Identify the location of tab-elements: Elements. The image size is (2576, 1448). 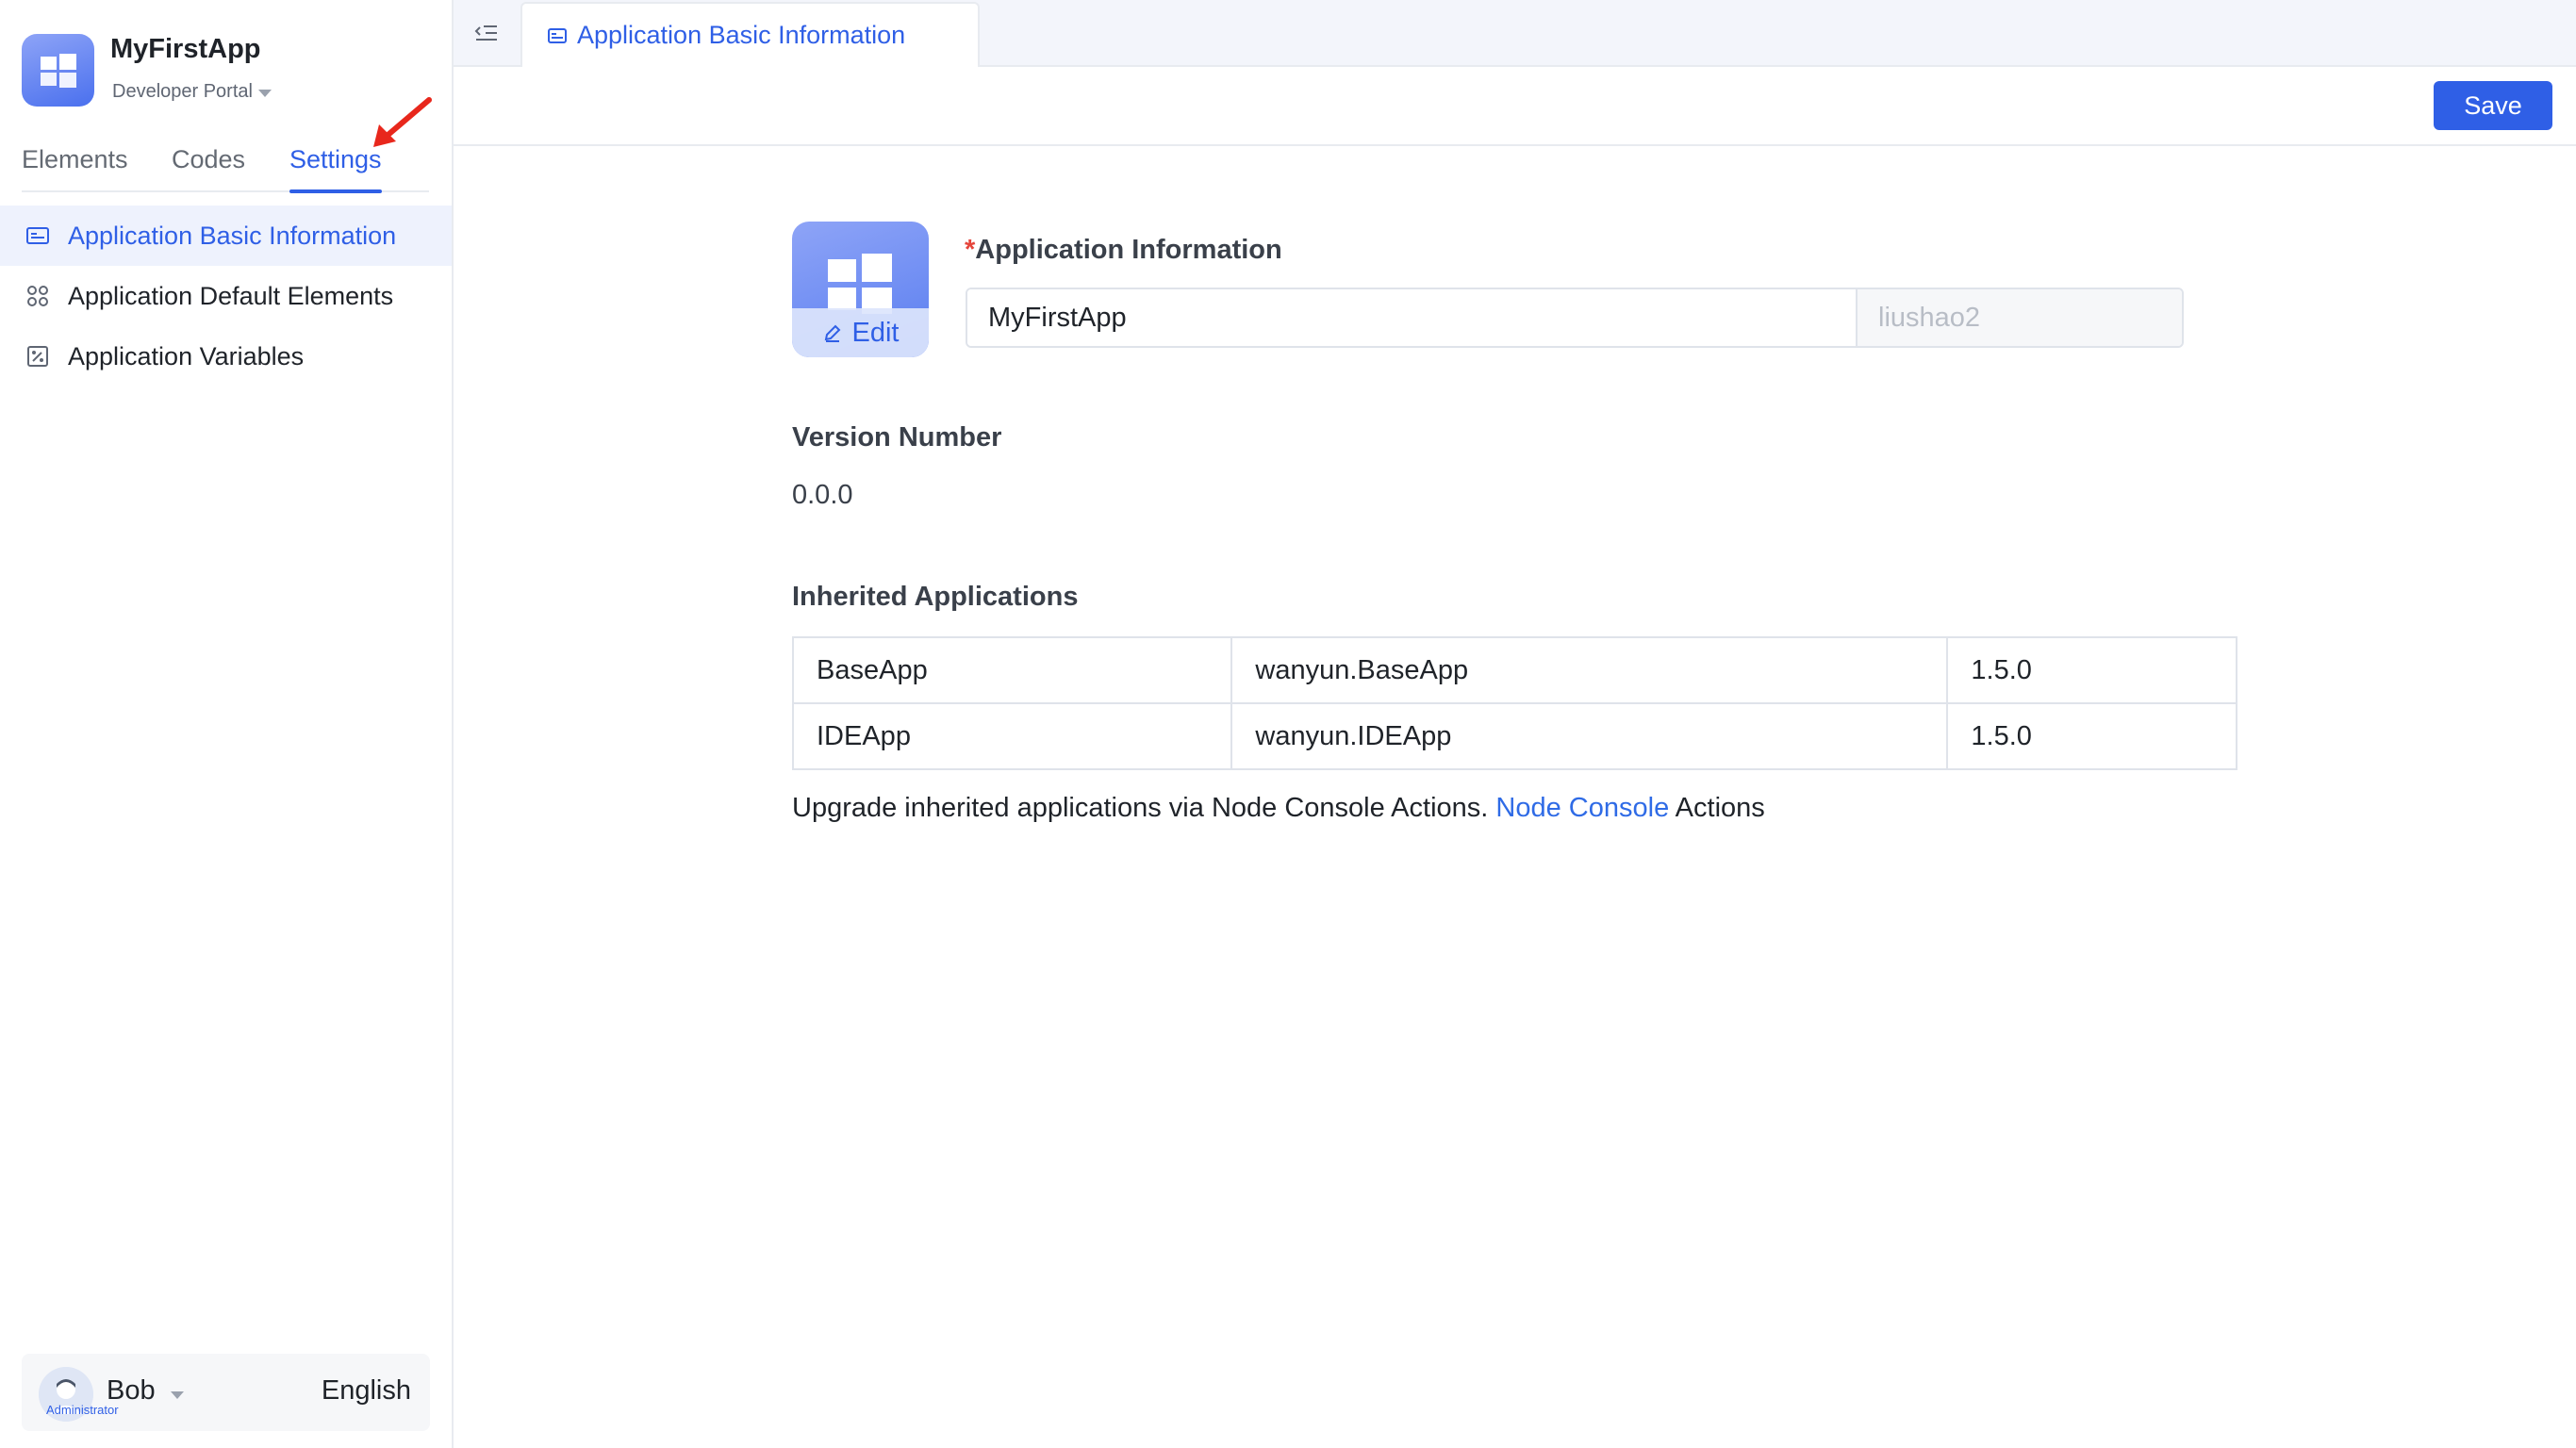
(75, 159).